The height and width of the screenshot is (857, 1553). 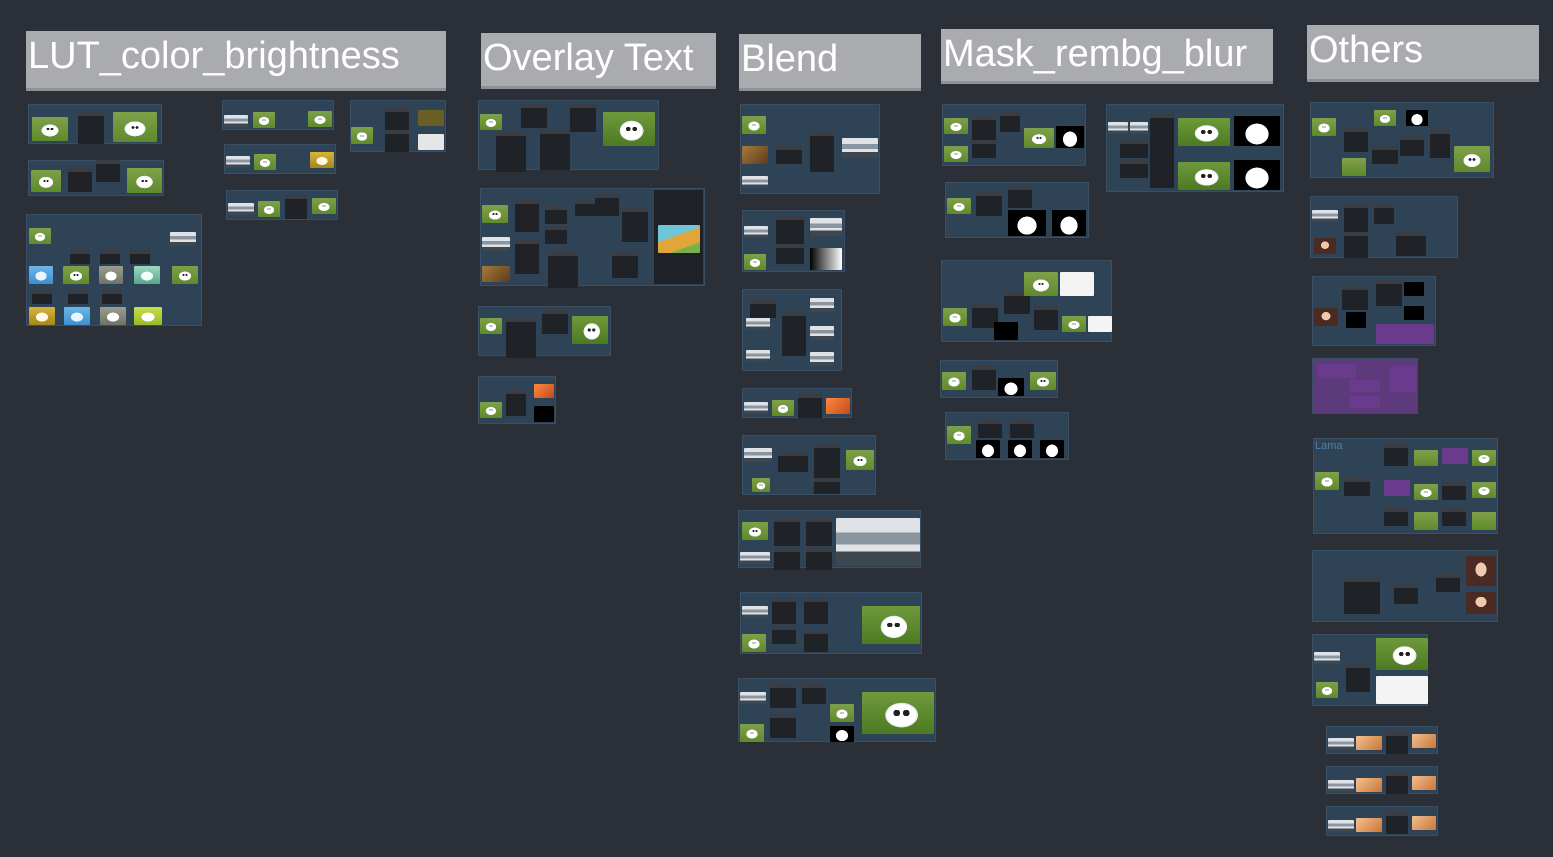 I want to click on group-title-lut: LUT_color_brightness, so click(x=236, y=61).